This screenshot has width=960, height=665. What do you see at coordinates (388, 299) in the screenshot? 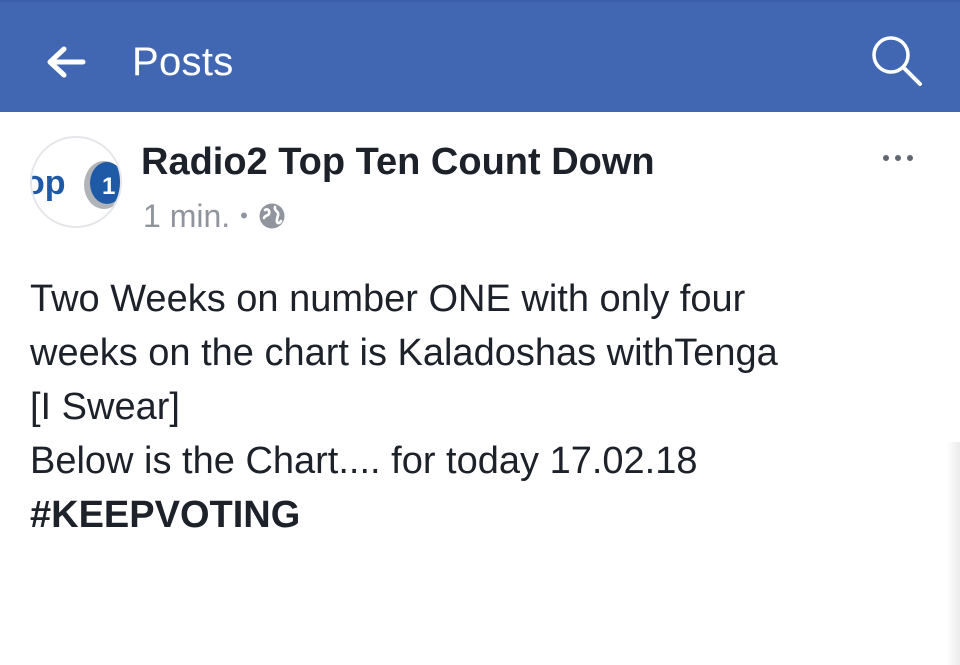
I see `post-text-line: Two Weeks on number ONE with only four` at bounding box center [388, 299].